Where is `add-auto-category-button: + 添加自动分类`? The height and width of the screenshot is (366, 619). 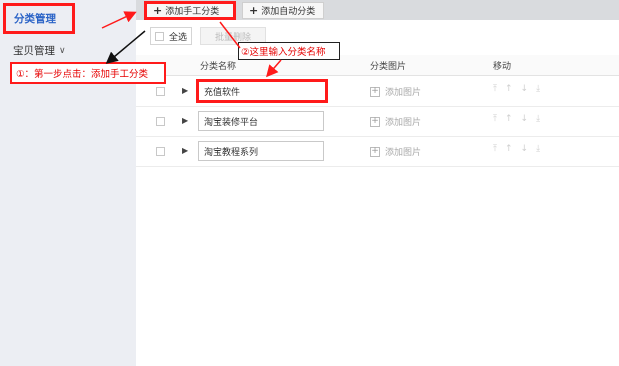
add-auto-category-button: + 添加自动分类 is located at coordinates (283, 10).